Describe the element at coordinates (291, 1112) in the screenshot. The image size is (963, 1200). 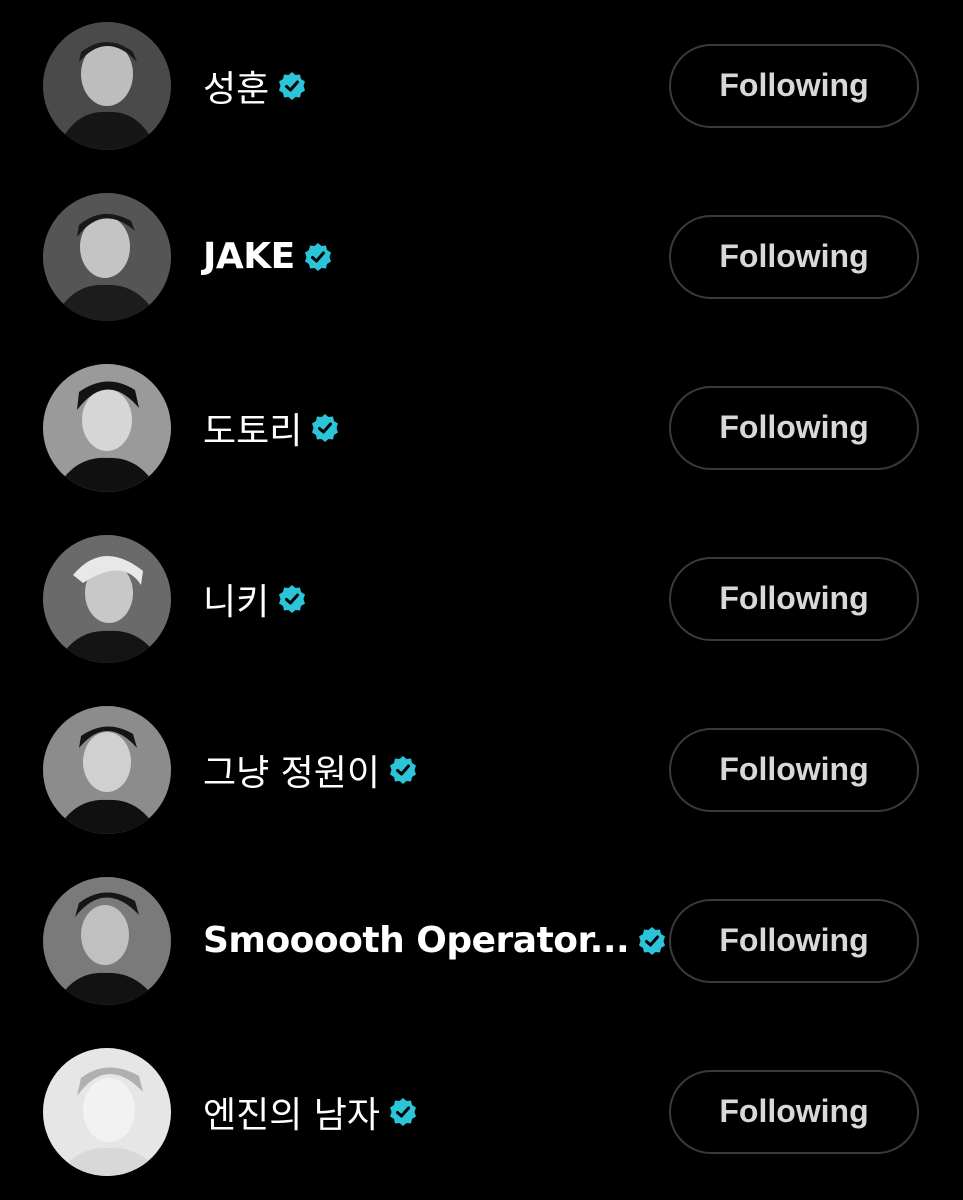
I see `user-name: 엔진의 남자` at that location.